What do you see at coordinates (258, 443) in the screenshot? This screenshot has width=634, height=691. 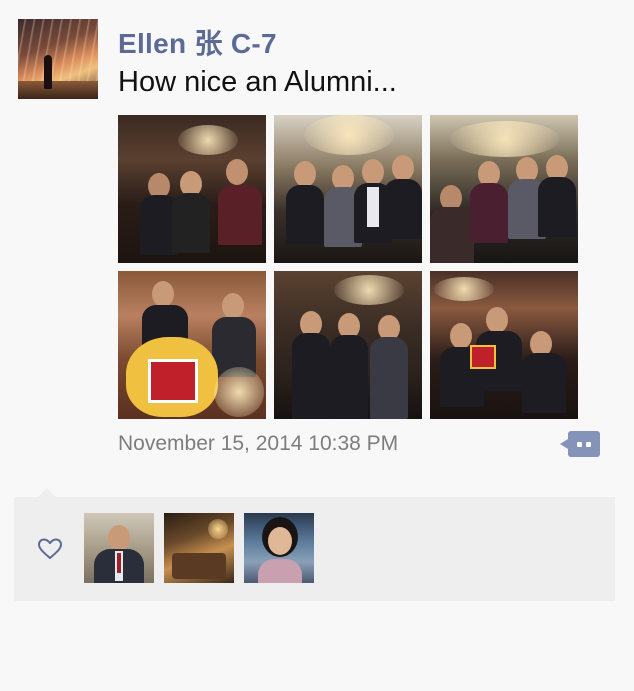 I see `post-timestamp: November 15, 2014 10:38 PM` at bounding box center [258, 443].